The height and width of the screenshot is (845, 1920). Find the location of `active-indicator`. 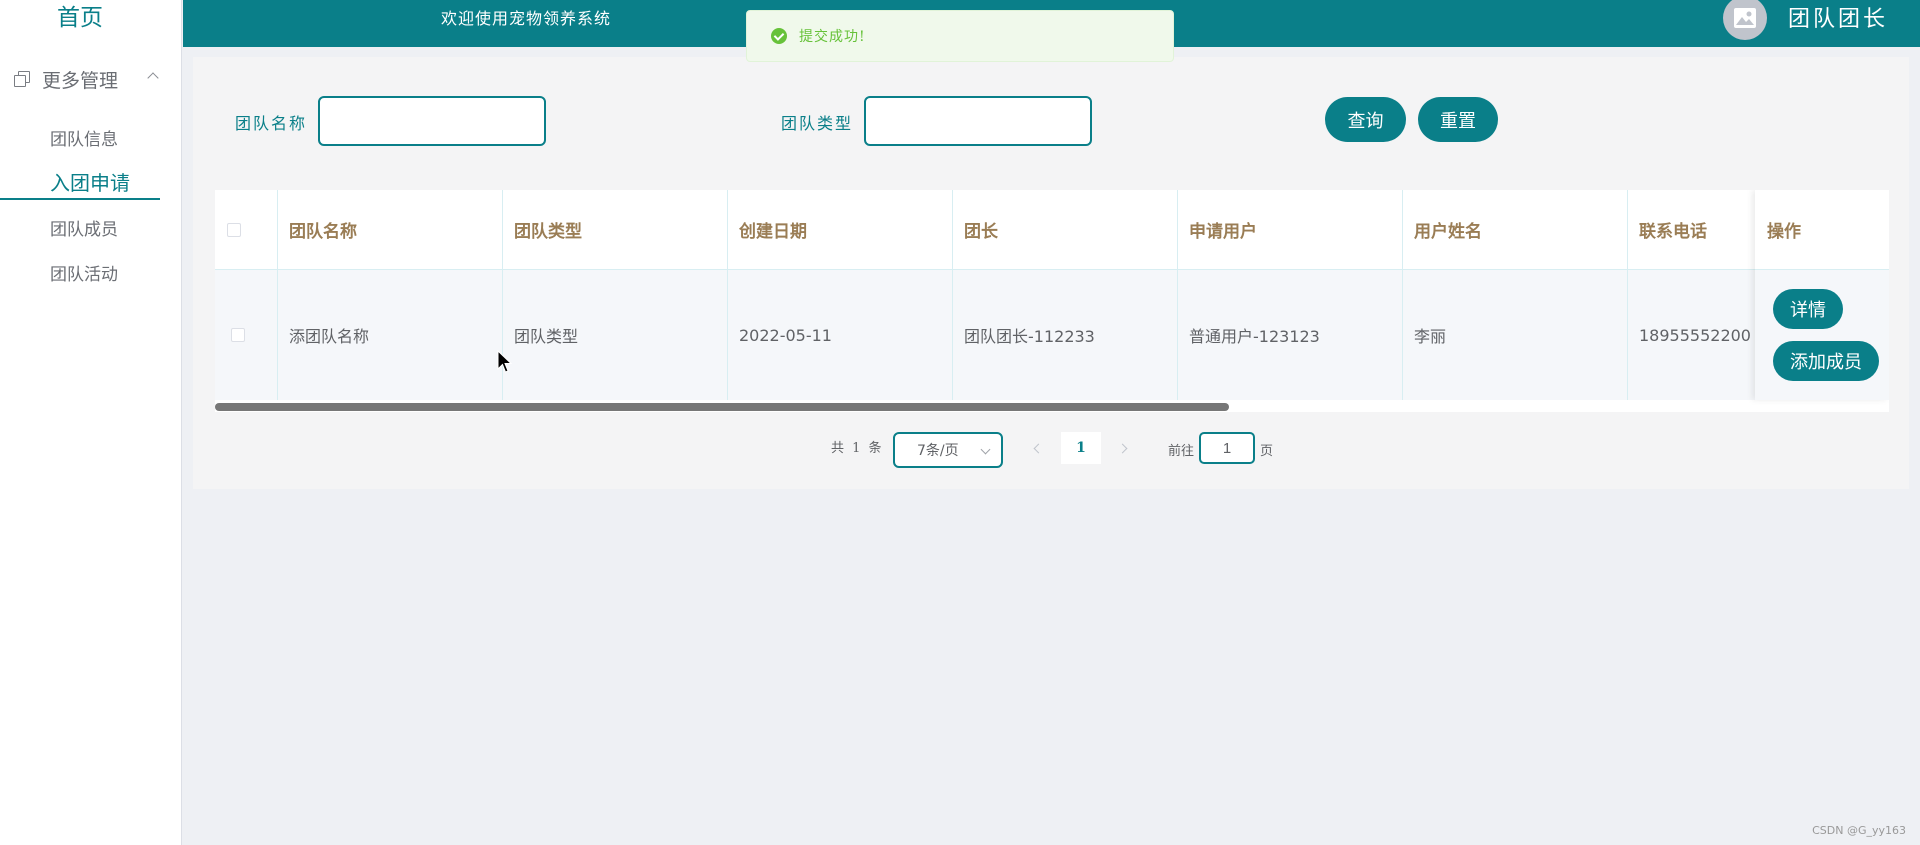

active-indicator is located at coordinates (80, 199).